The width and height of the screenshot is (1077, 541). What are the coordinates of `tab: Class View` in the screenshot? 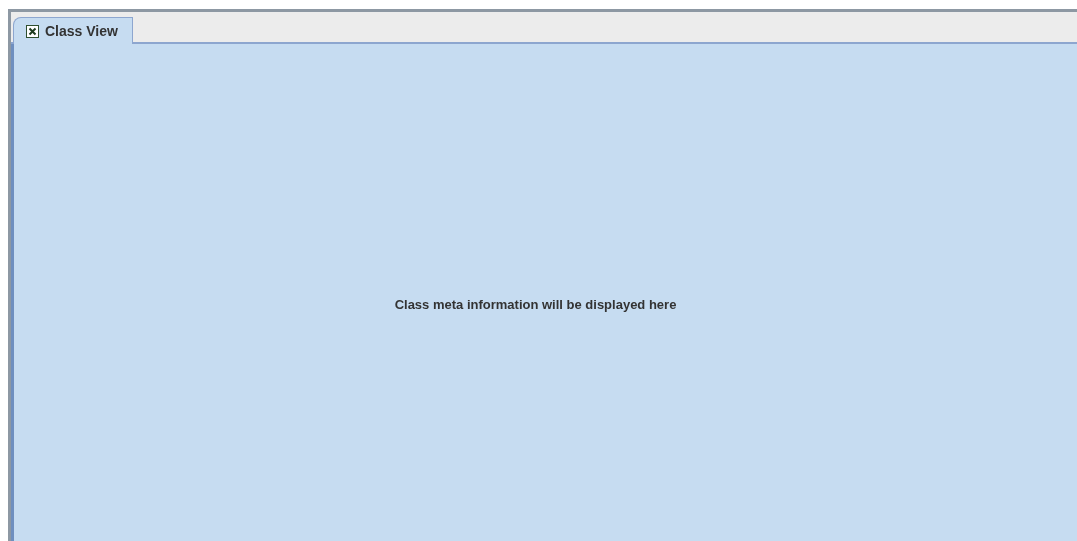 It's located at (73, 30).